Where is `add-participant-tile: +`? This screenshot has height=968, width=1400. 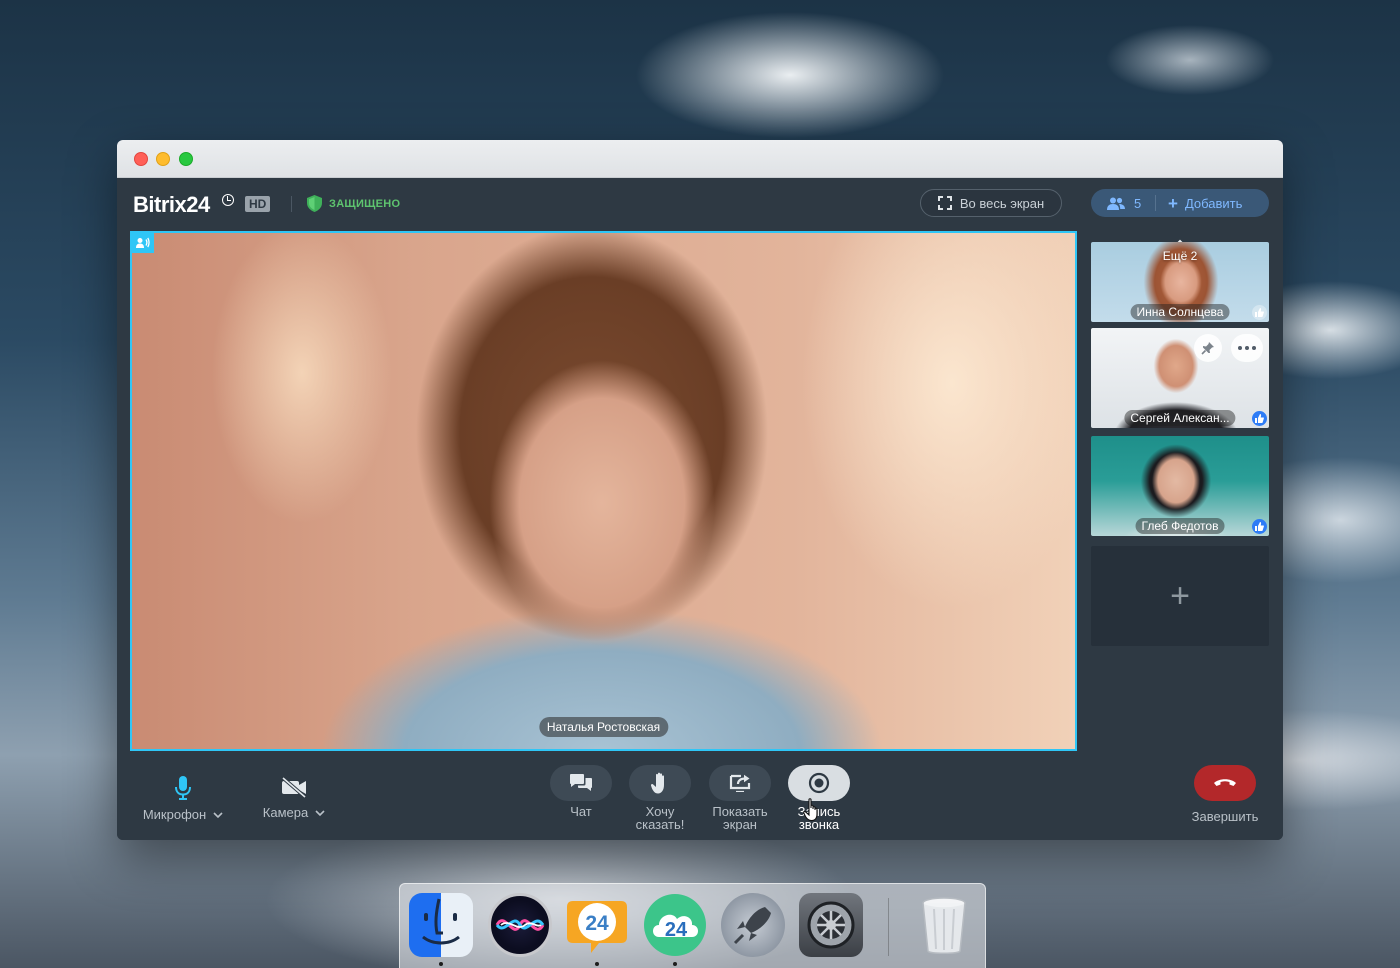
add-participant-tile: + is located at coordinates (1180, 596).